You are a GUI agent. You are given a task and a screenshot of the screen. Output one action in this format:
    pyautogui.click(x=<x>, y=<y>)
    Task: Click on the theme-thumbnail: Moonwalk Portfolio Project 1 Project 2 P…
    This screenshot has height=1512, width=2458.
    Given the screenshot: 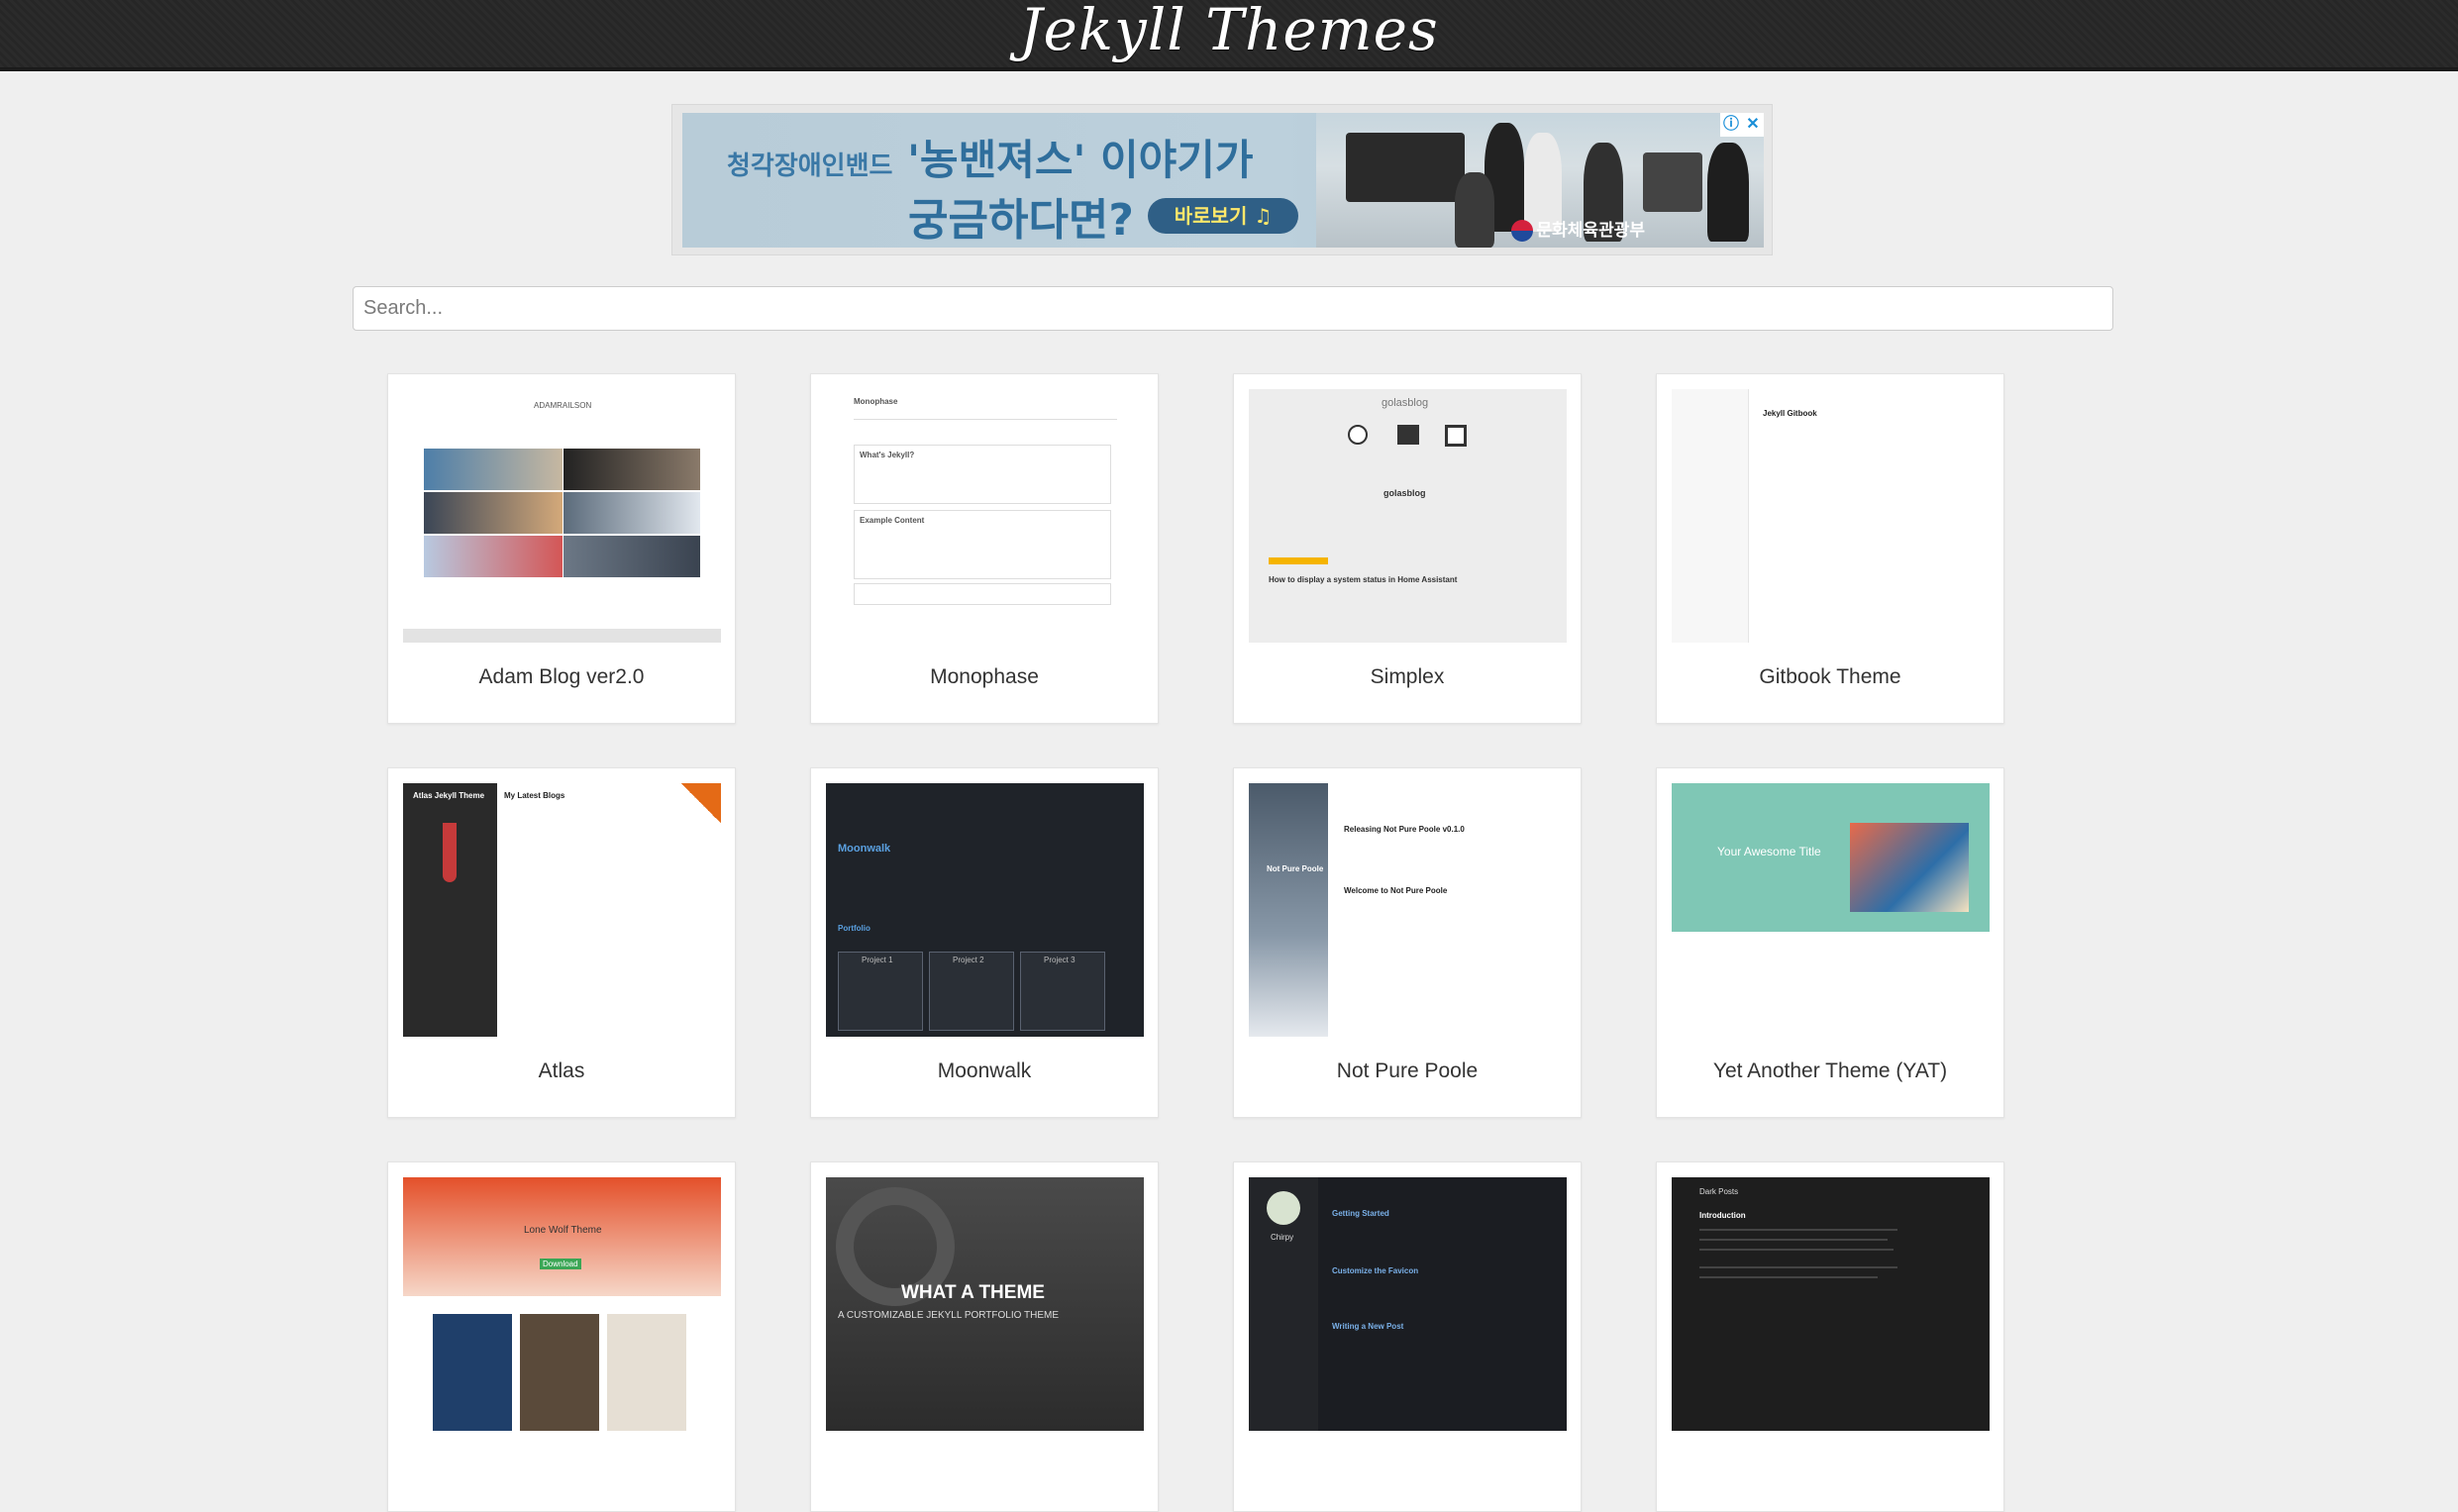 What is the action you would take?
    pyautogui.click(x=985, y=910)
    